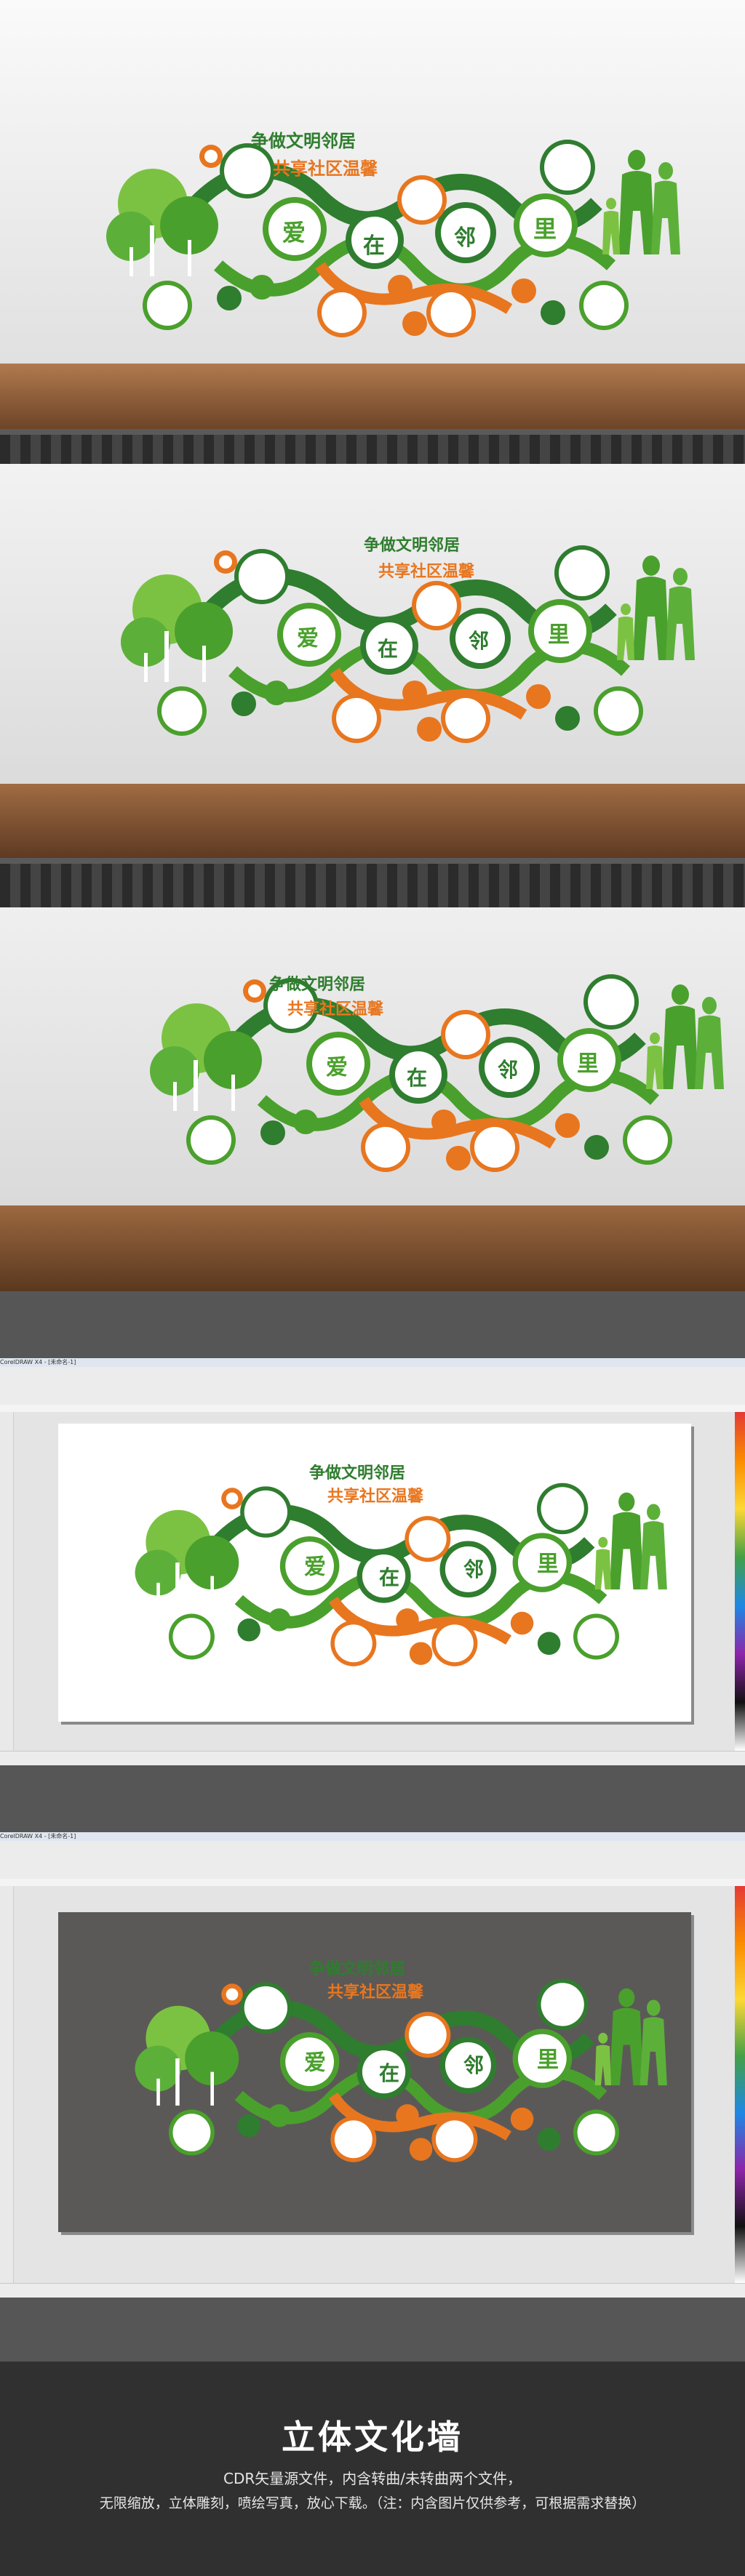 The width and height of the screenshot is (745, 2576). I want to click on footer-line-1: CDR矢量源文件，内含转曲/未转曲两个文件，, so click(372, 2478).